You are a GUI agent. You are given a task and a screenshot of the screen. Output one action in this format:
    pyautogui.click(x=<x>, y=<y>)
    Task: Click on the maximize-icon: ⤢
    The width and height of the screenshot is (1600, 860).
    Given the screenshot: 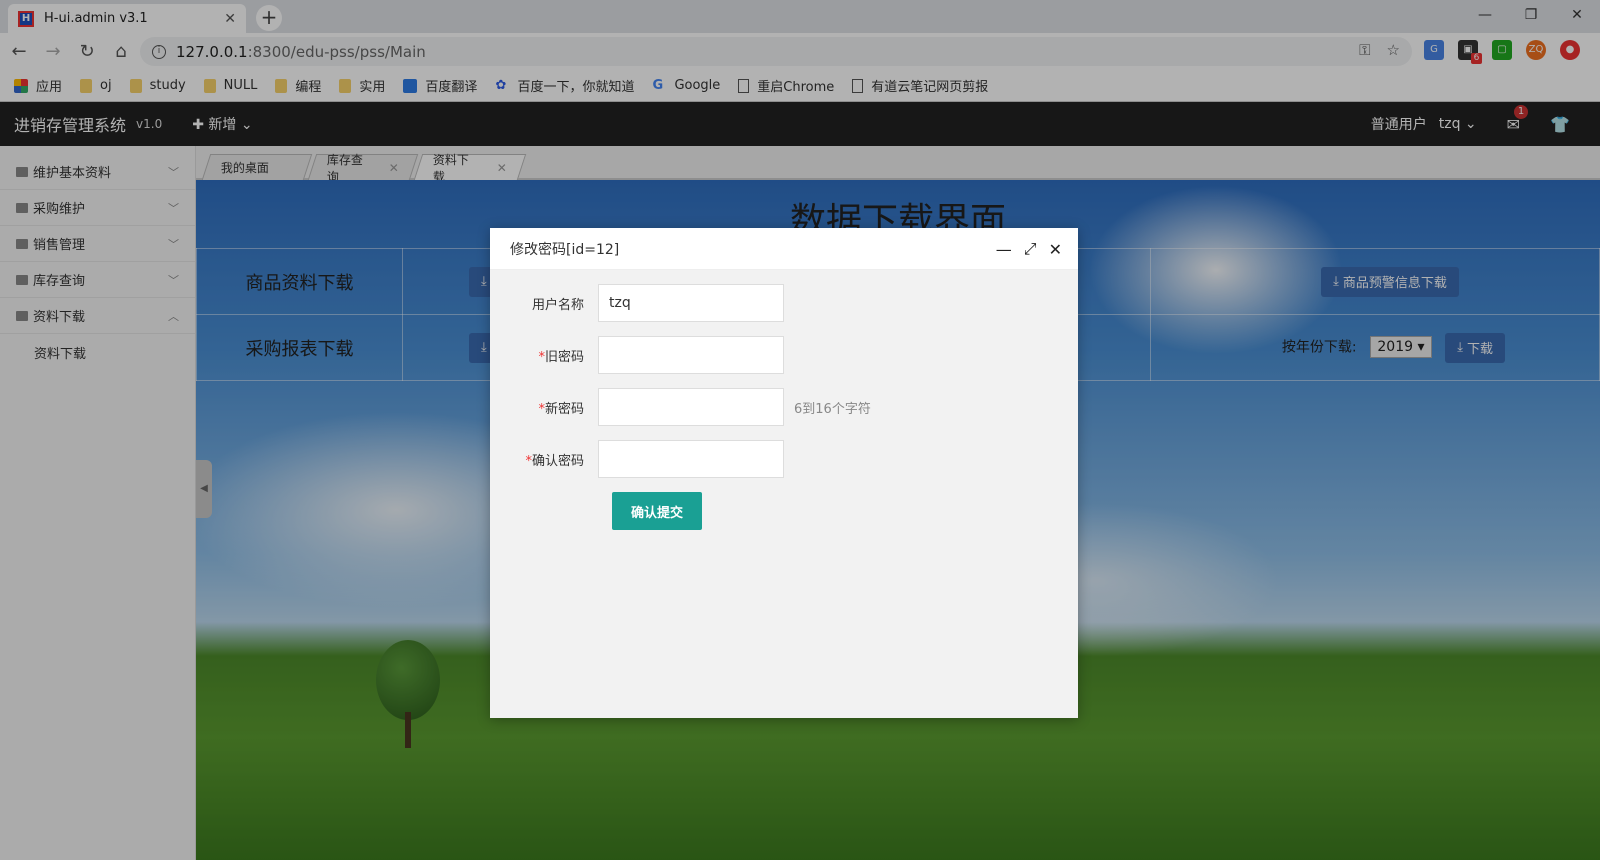 What is the action you would take?
    pyautogui.click(x=1030, y=249)
    